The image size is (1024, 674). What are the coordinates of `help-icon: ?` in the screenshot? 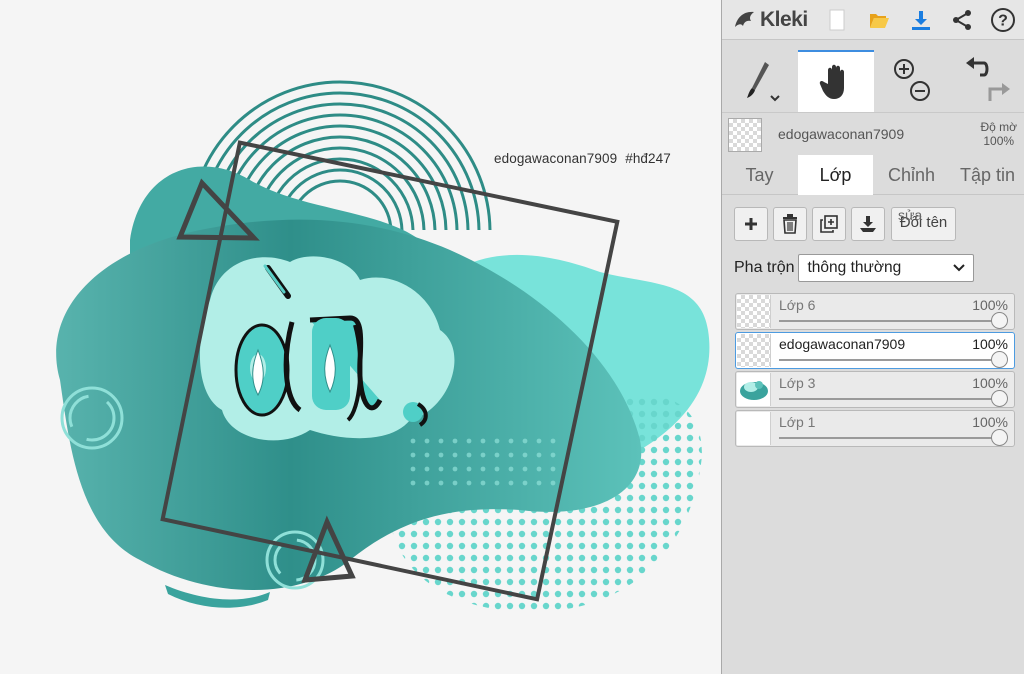 It's located at (1003, 20).